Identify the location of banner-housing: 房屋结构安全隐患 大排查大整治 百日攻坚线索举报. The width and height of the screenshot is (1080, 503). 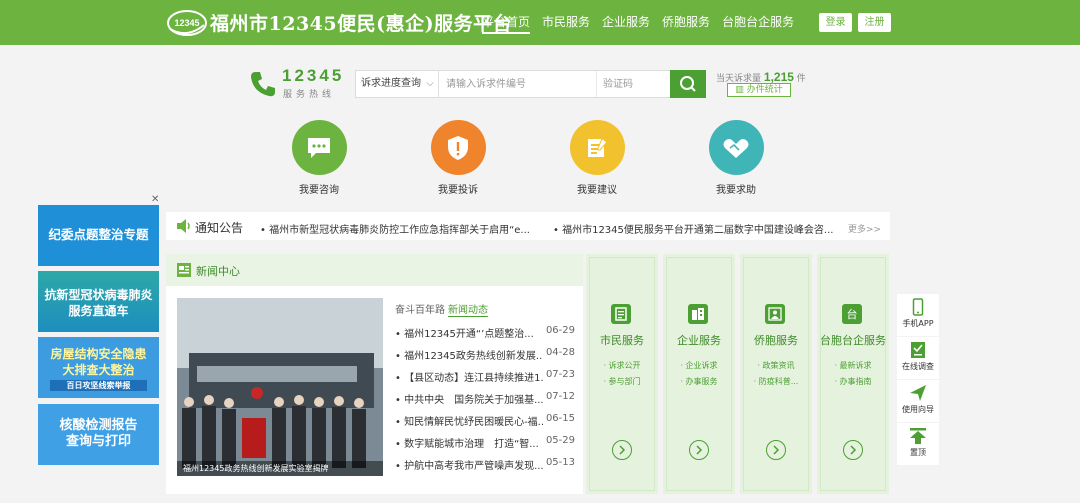
(98, 367).